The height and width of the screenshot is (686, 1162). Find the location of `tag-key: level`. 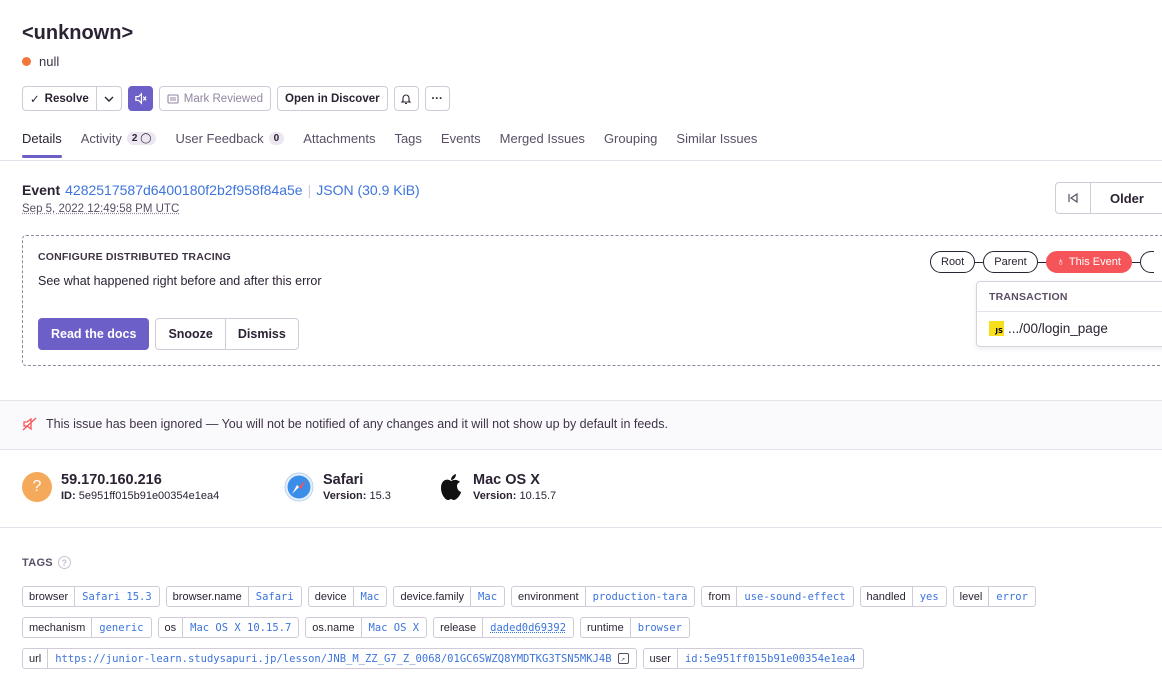

tag-key: level is located at coordinates (972, 596).